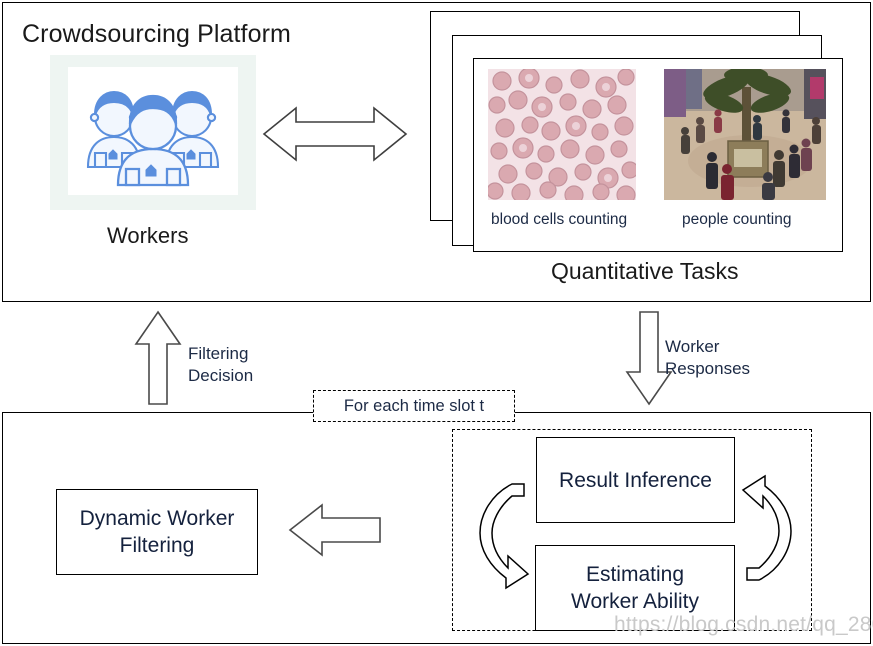 The height and width of the screenshot is (646, 873). I want to click on workers-caption: Workers, so click(148, 235).